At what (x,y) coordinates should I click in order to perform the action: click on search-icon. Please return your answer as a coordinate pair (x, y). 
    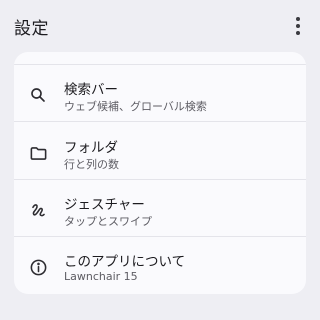
    Looking at the image, I should click on (38, 95).